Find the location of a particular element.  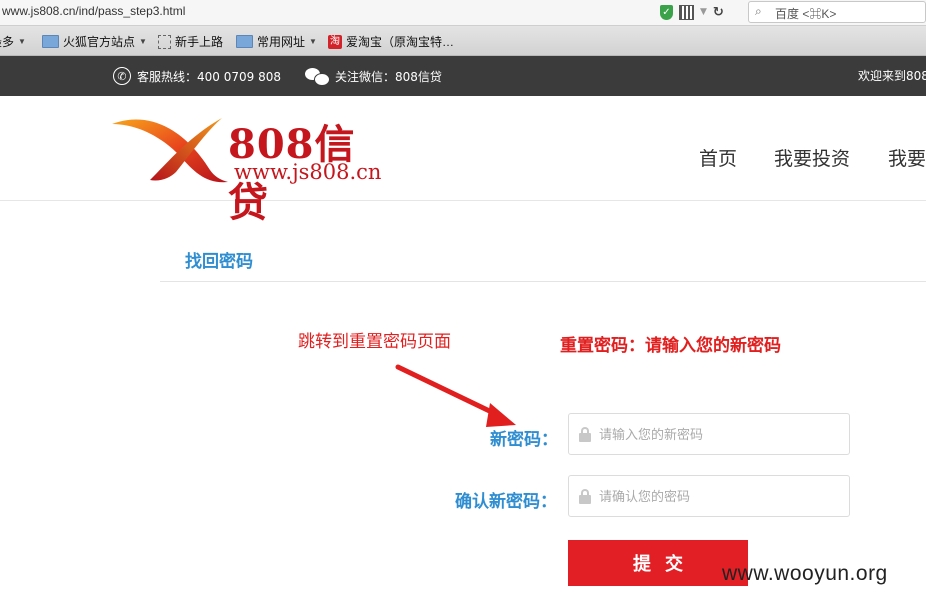

logo-swoosh-icon is located at coordinates (170, 150).